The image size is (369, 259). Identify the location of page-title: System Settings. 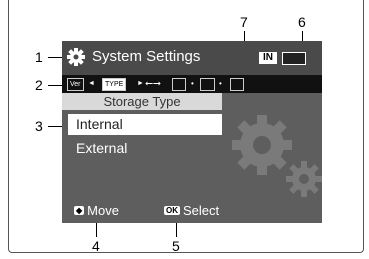
(146, 56).